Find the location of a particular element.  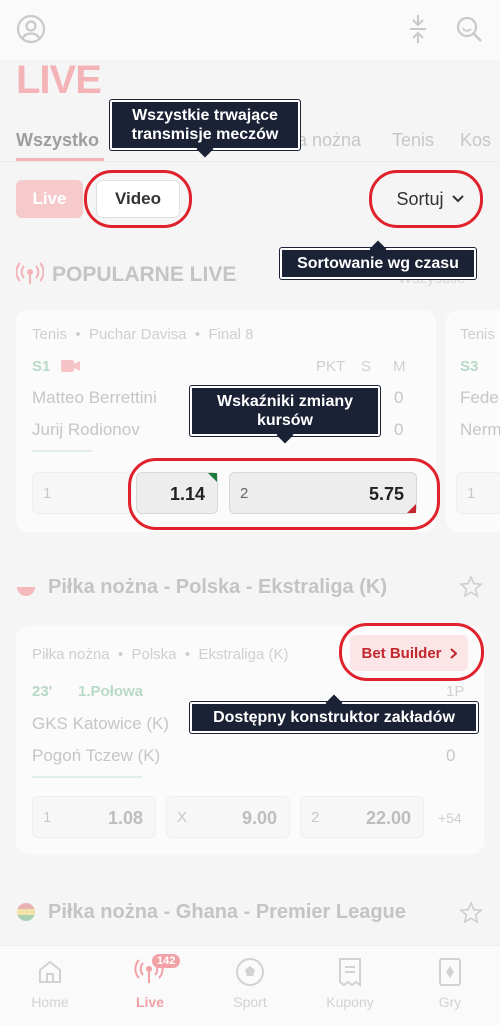

odd-placeholder: 1 is located at coordinates (82, 493).